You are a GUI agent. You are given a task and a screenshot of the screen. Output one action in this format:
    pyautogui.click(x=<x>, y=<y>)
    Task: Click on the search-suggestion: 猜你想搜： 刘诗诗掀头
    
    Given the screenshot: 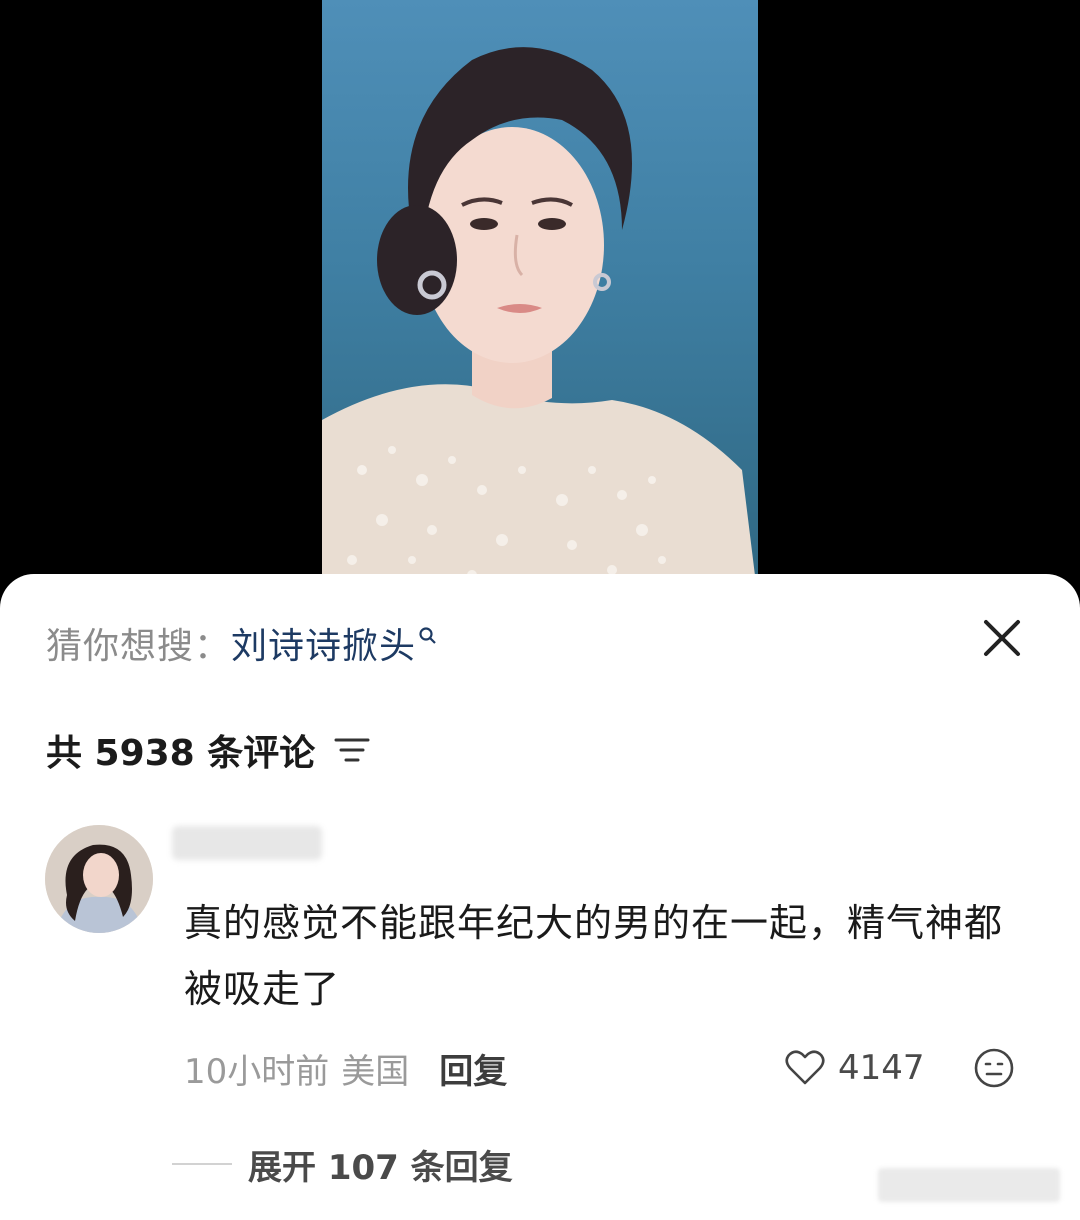 What is the action you would take?
    pyautogui.click(x=242, y=643)
    